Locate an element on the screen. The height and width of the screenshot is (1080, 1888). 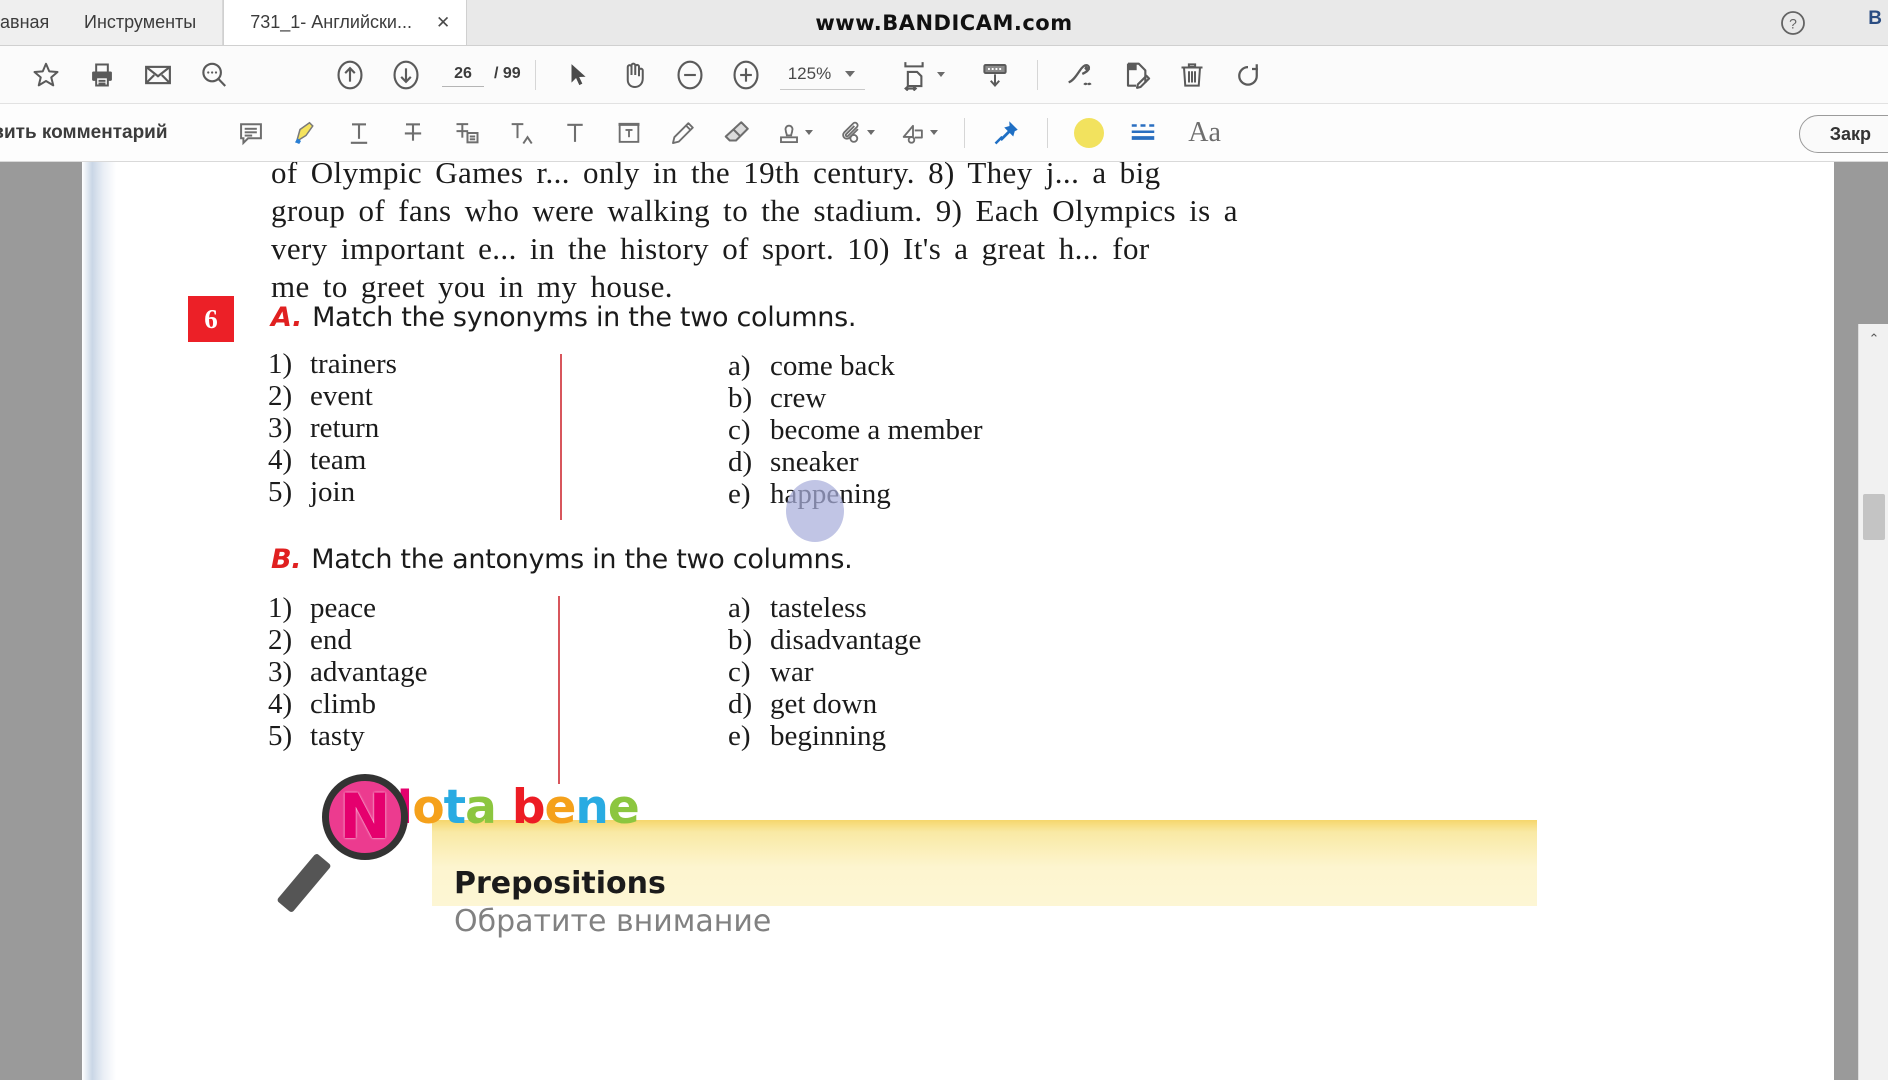
scrollbar-thumb is located at coordinates (1874, 517).